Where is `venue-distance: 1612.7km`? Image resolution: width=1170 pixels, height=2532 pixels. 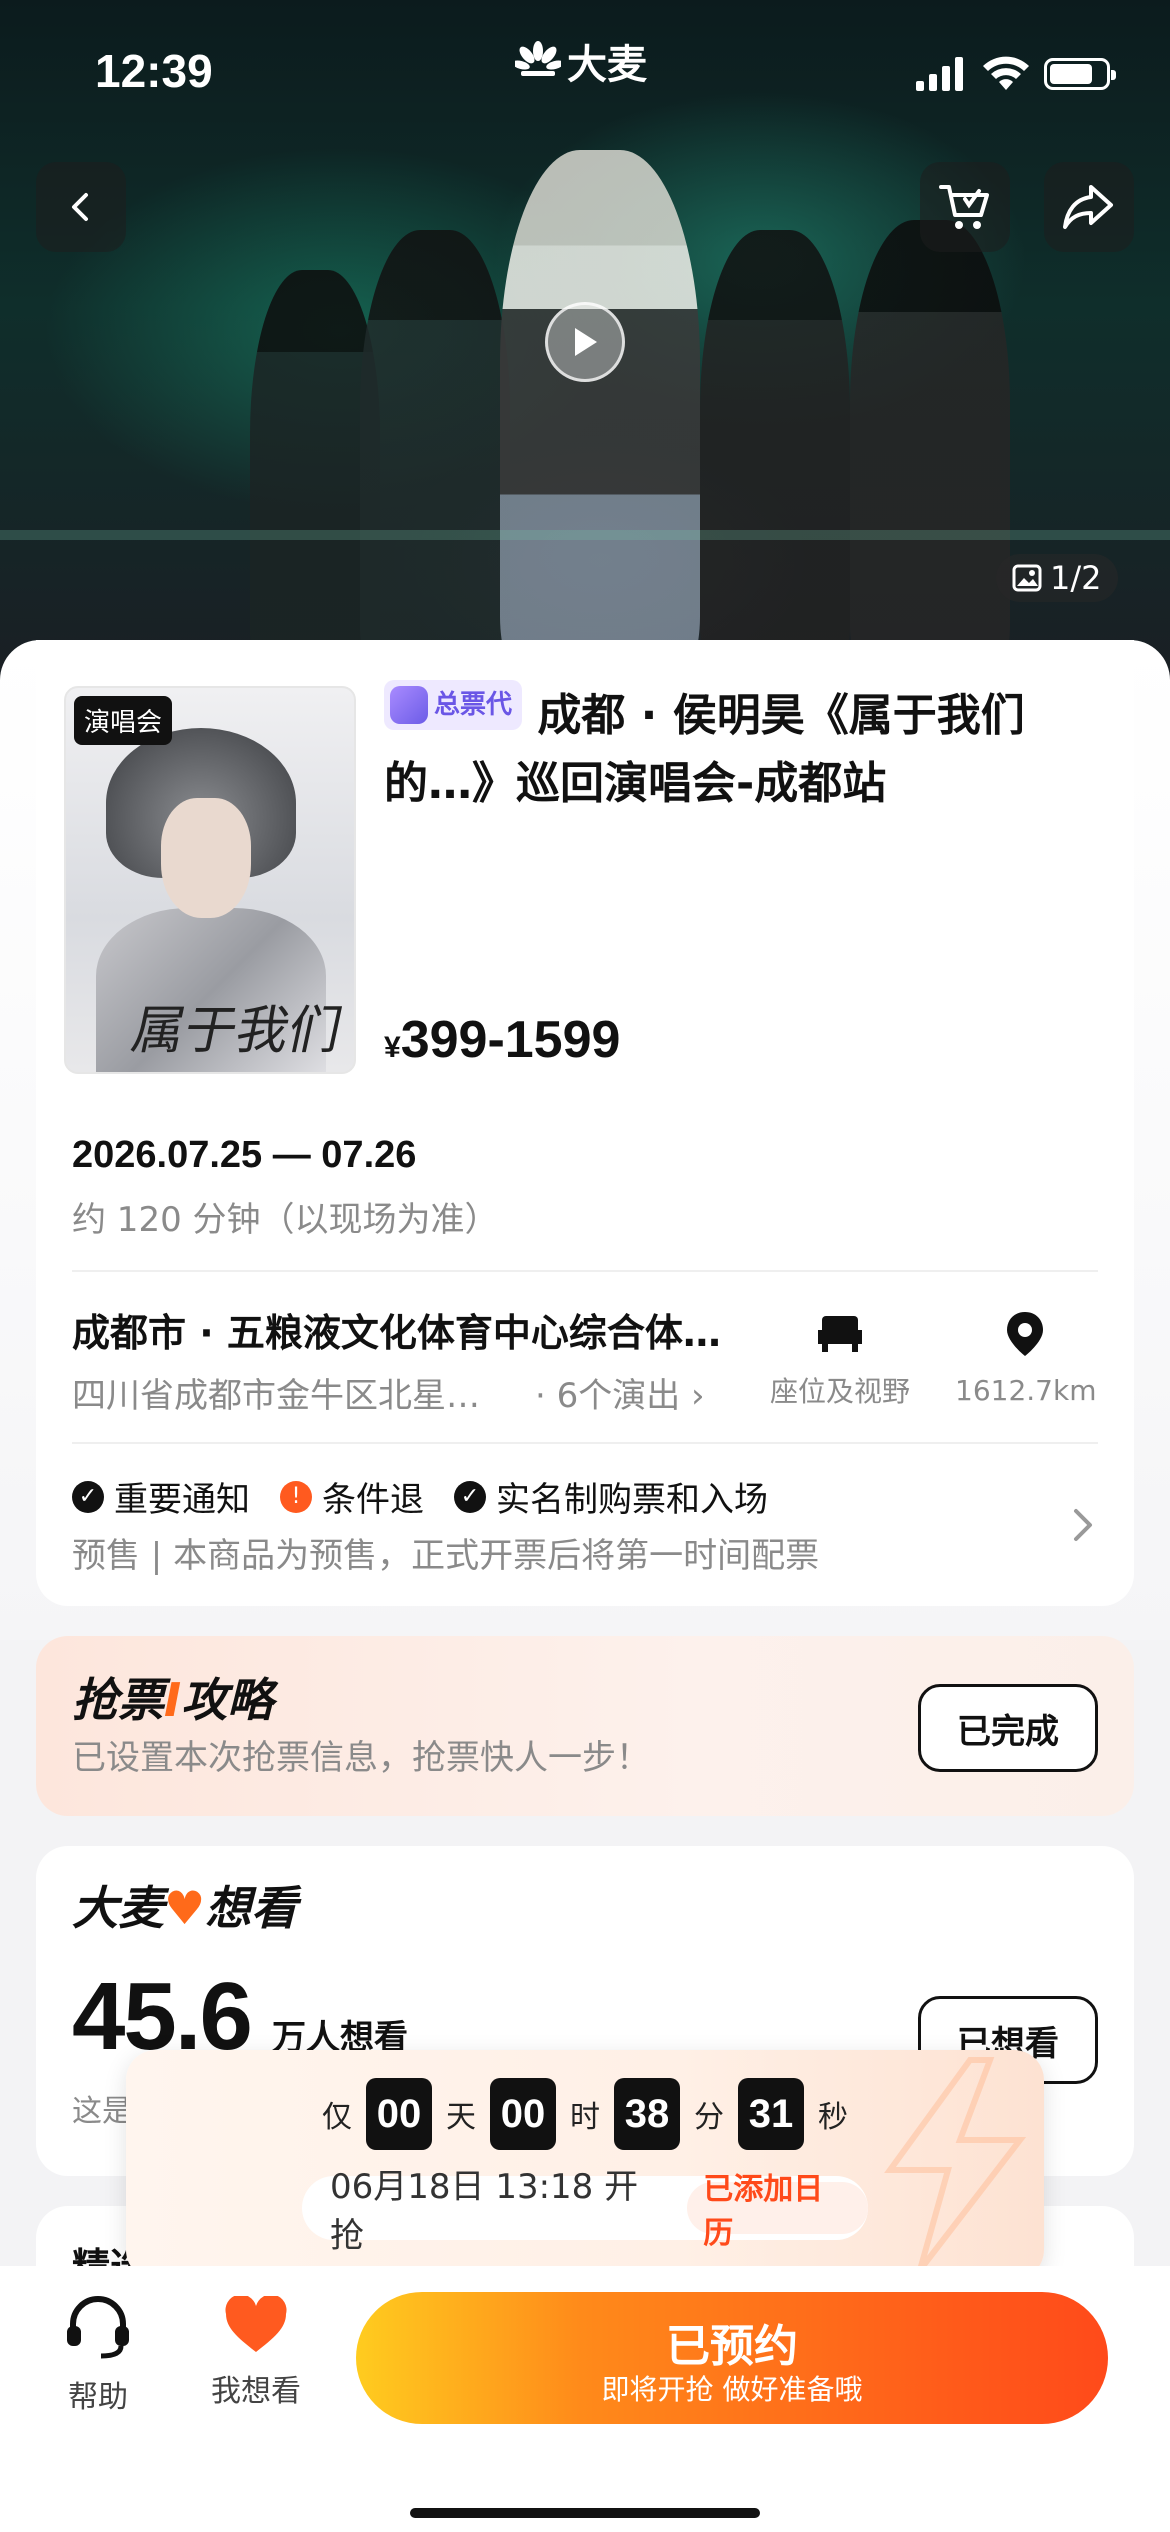
venue-distance: 1612.7km is located at coordinates (1026, 1390).